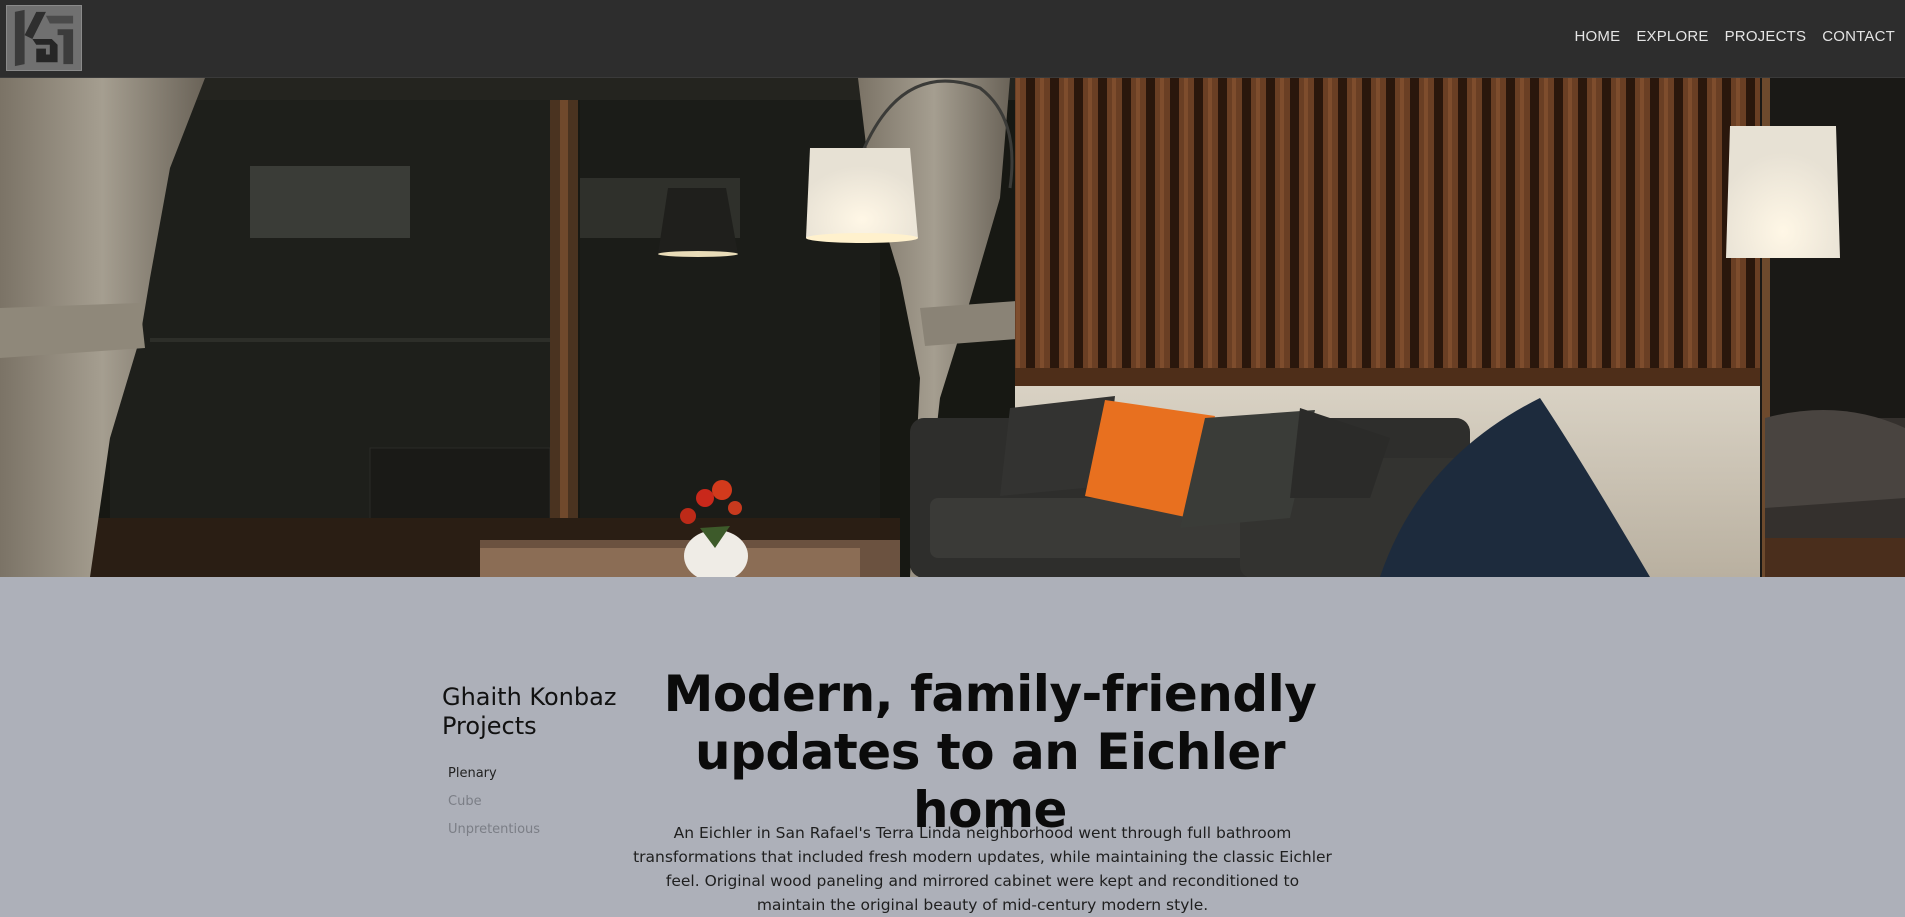 The width and height of the screenshot is (1905, 917). Describe the element at coordinates (494, 830) in the screenshot. I see `project-link-unpretentious: Unpretentious` at that location.